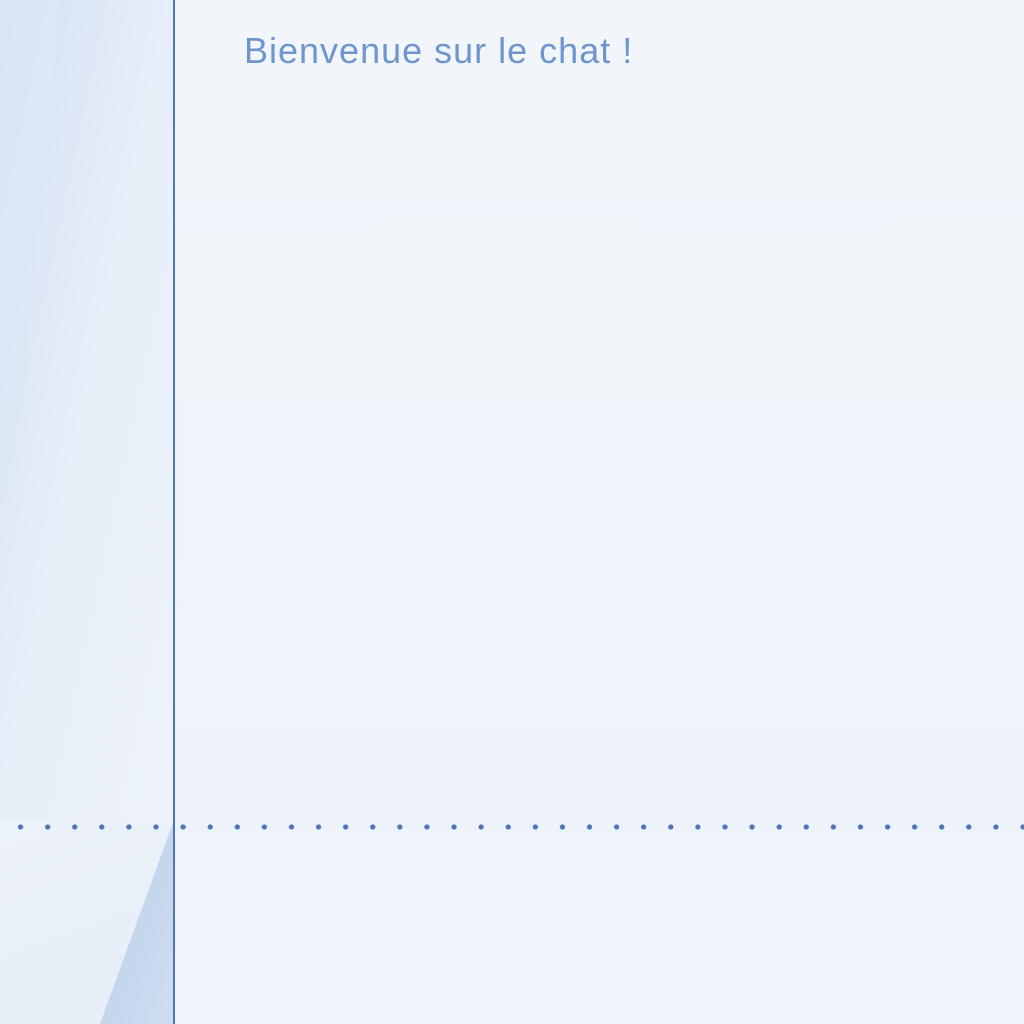 Image resolution: width=1024 pixels, height=1024 pixels. Describe the element at coordinates (512, 827) in the screenshot. I see `dotted-divider` at that location.